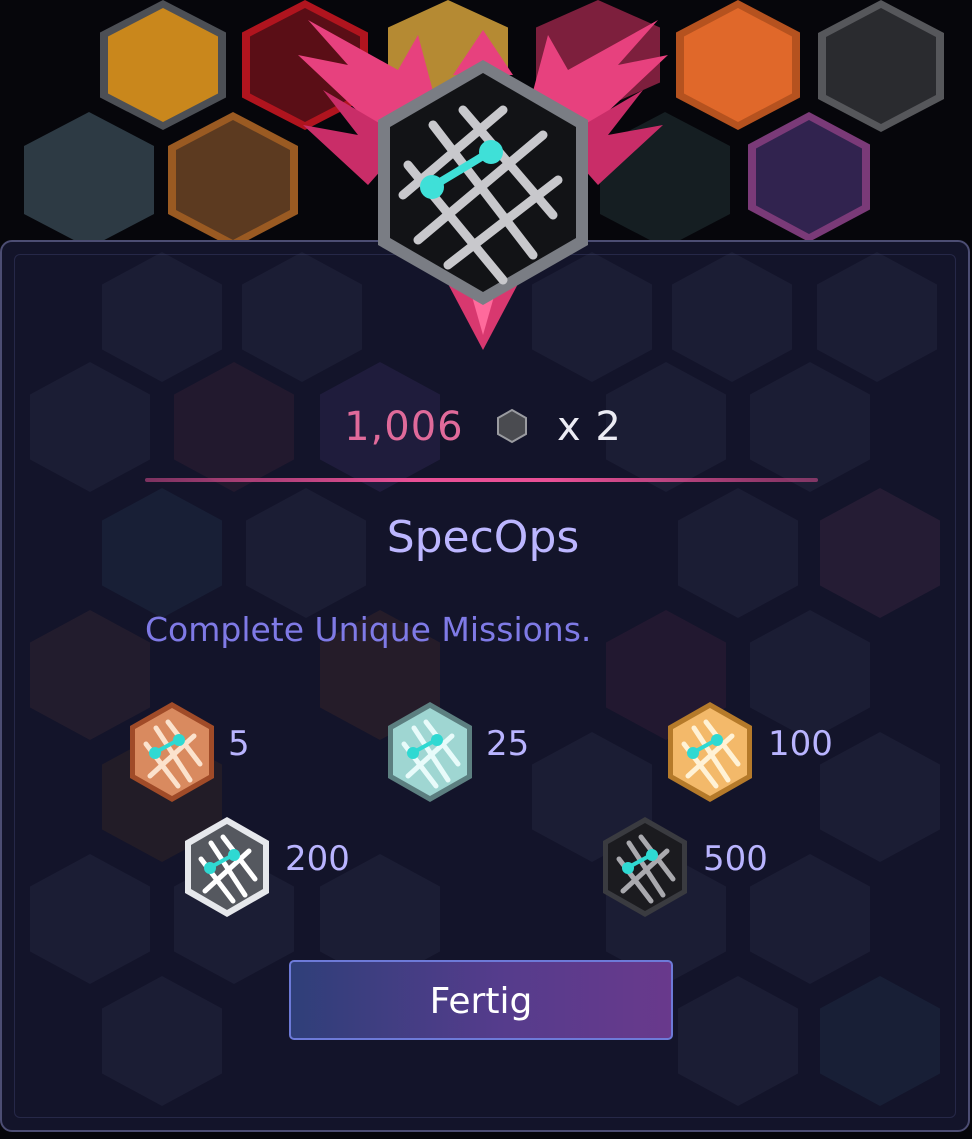 The width and height of the screenshot is (972, 1139). What do you see at coordinates (735, 859) in the screenshot?
I see `tier-count: 500` at bounding box center [735, 859].